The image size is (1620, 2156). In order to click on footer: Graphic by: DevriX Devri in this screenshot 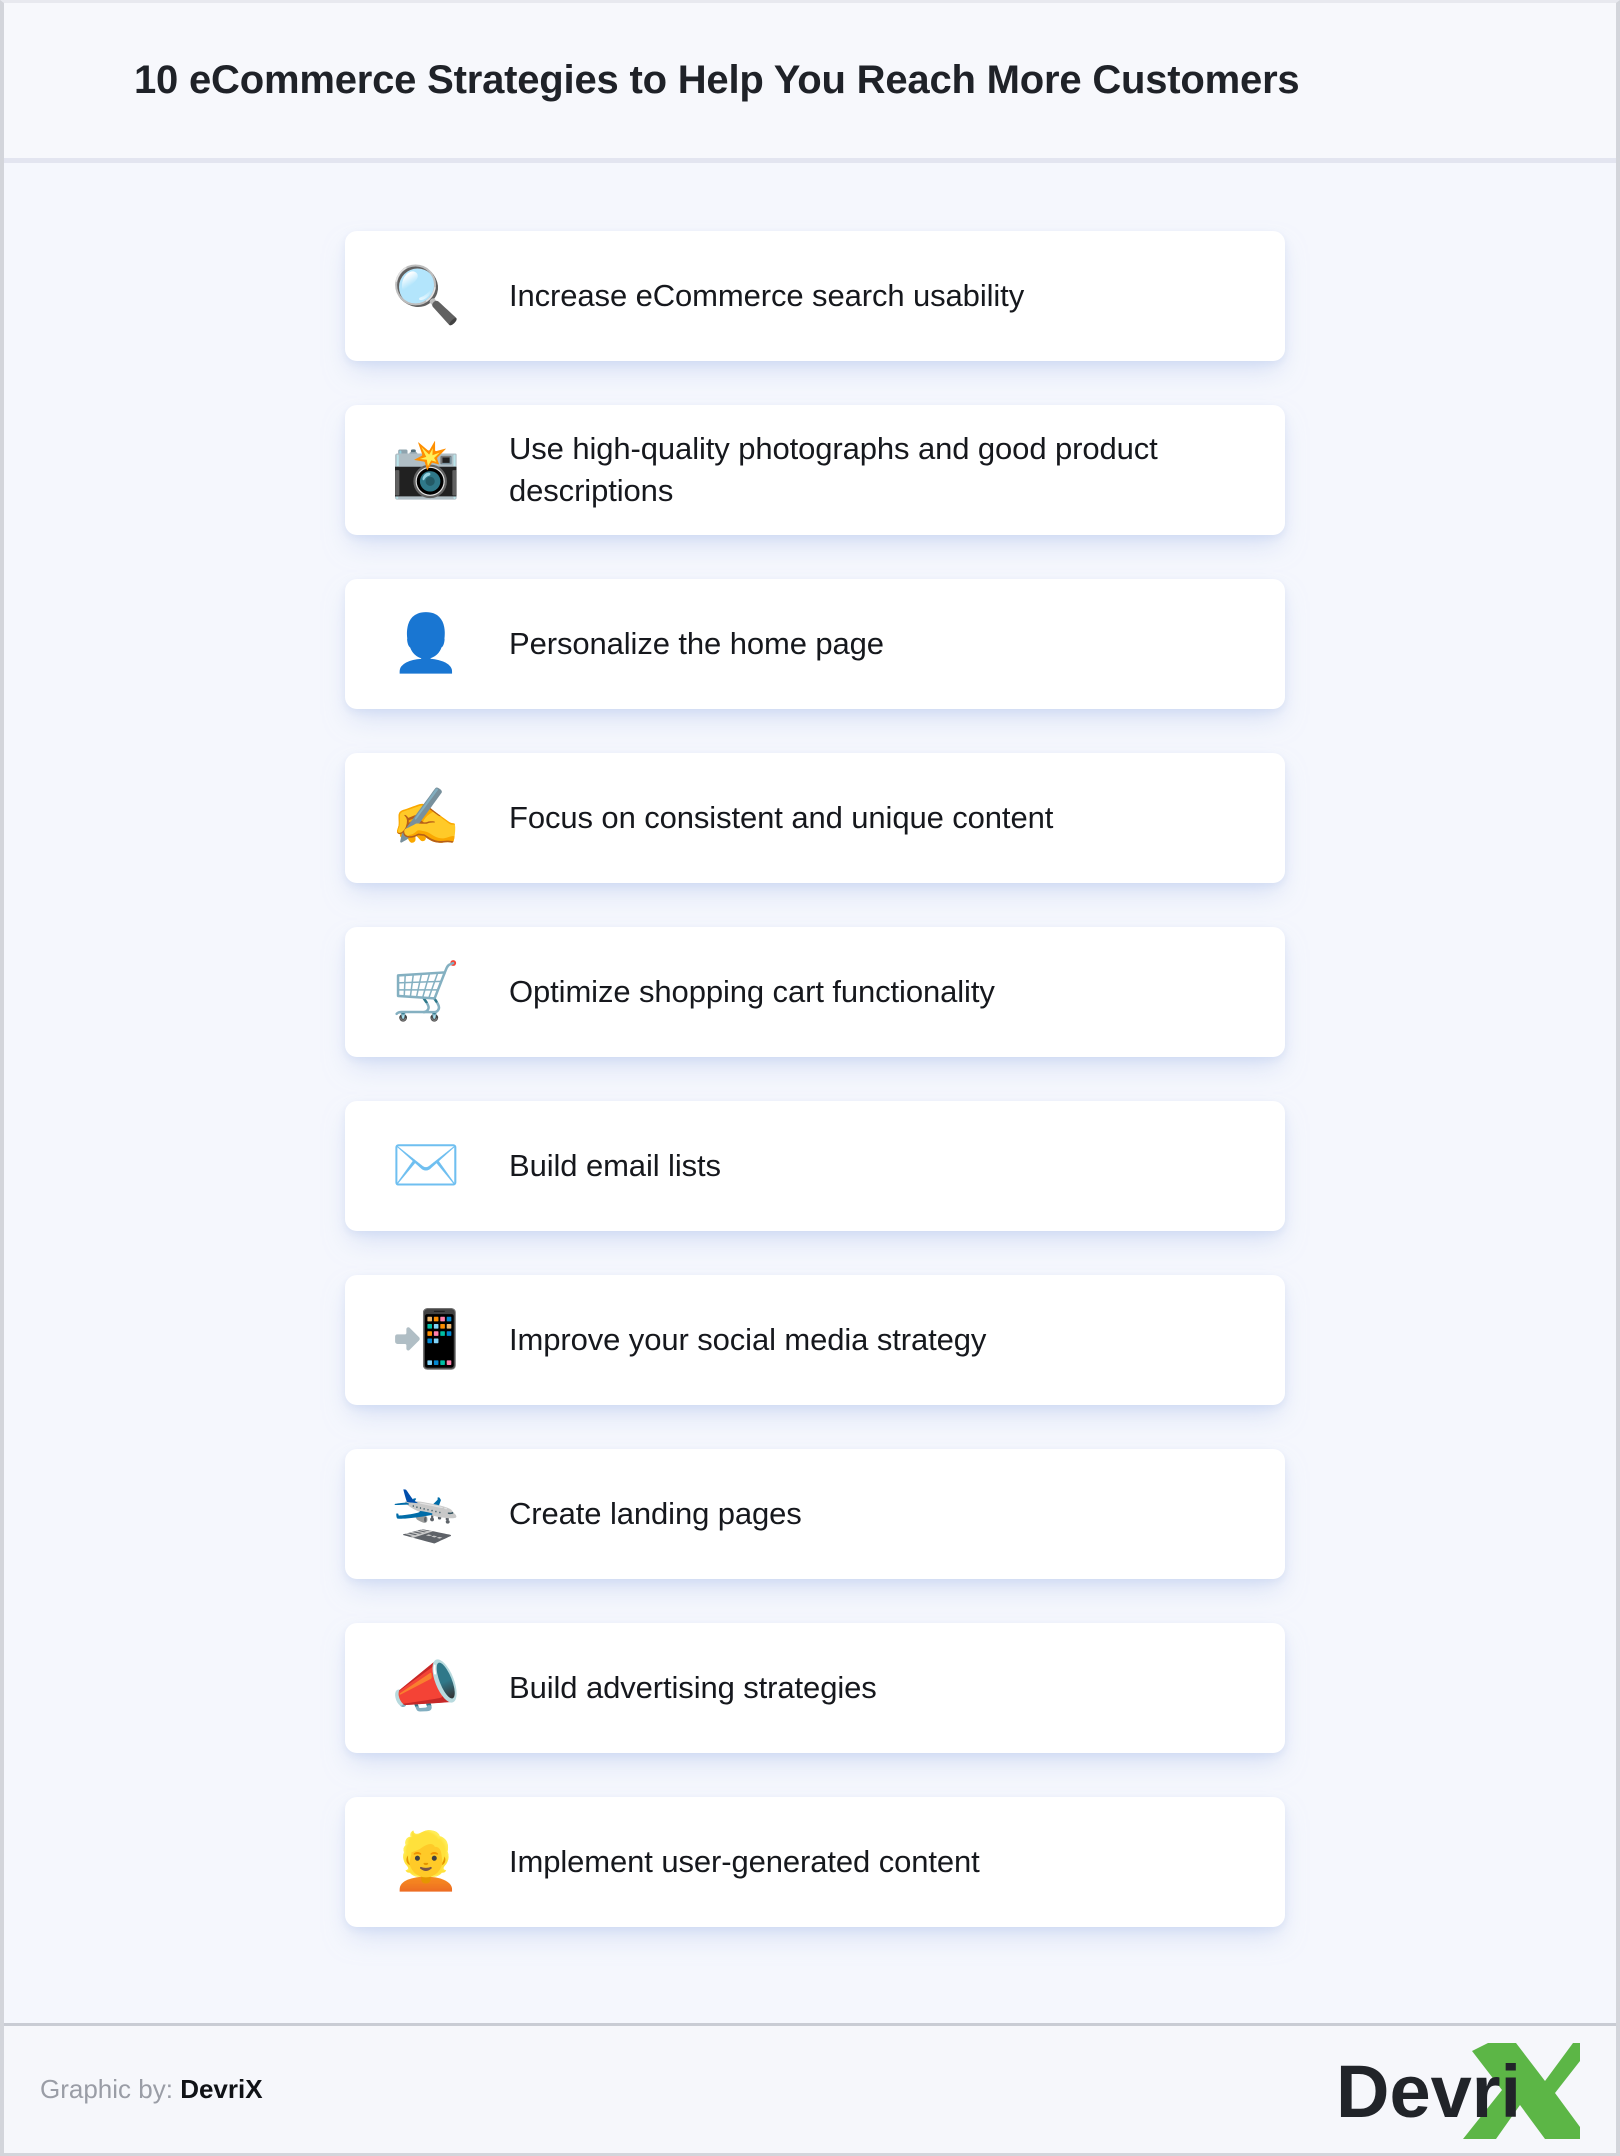, I will do `click(810, 2088)`.